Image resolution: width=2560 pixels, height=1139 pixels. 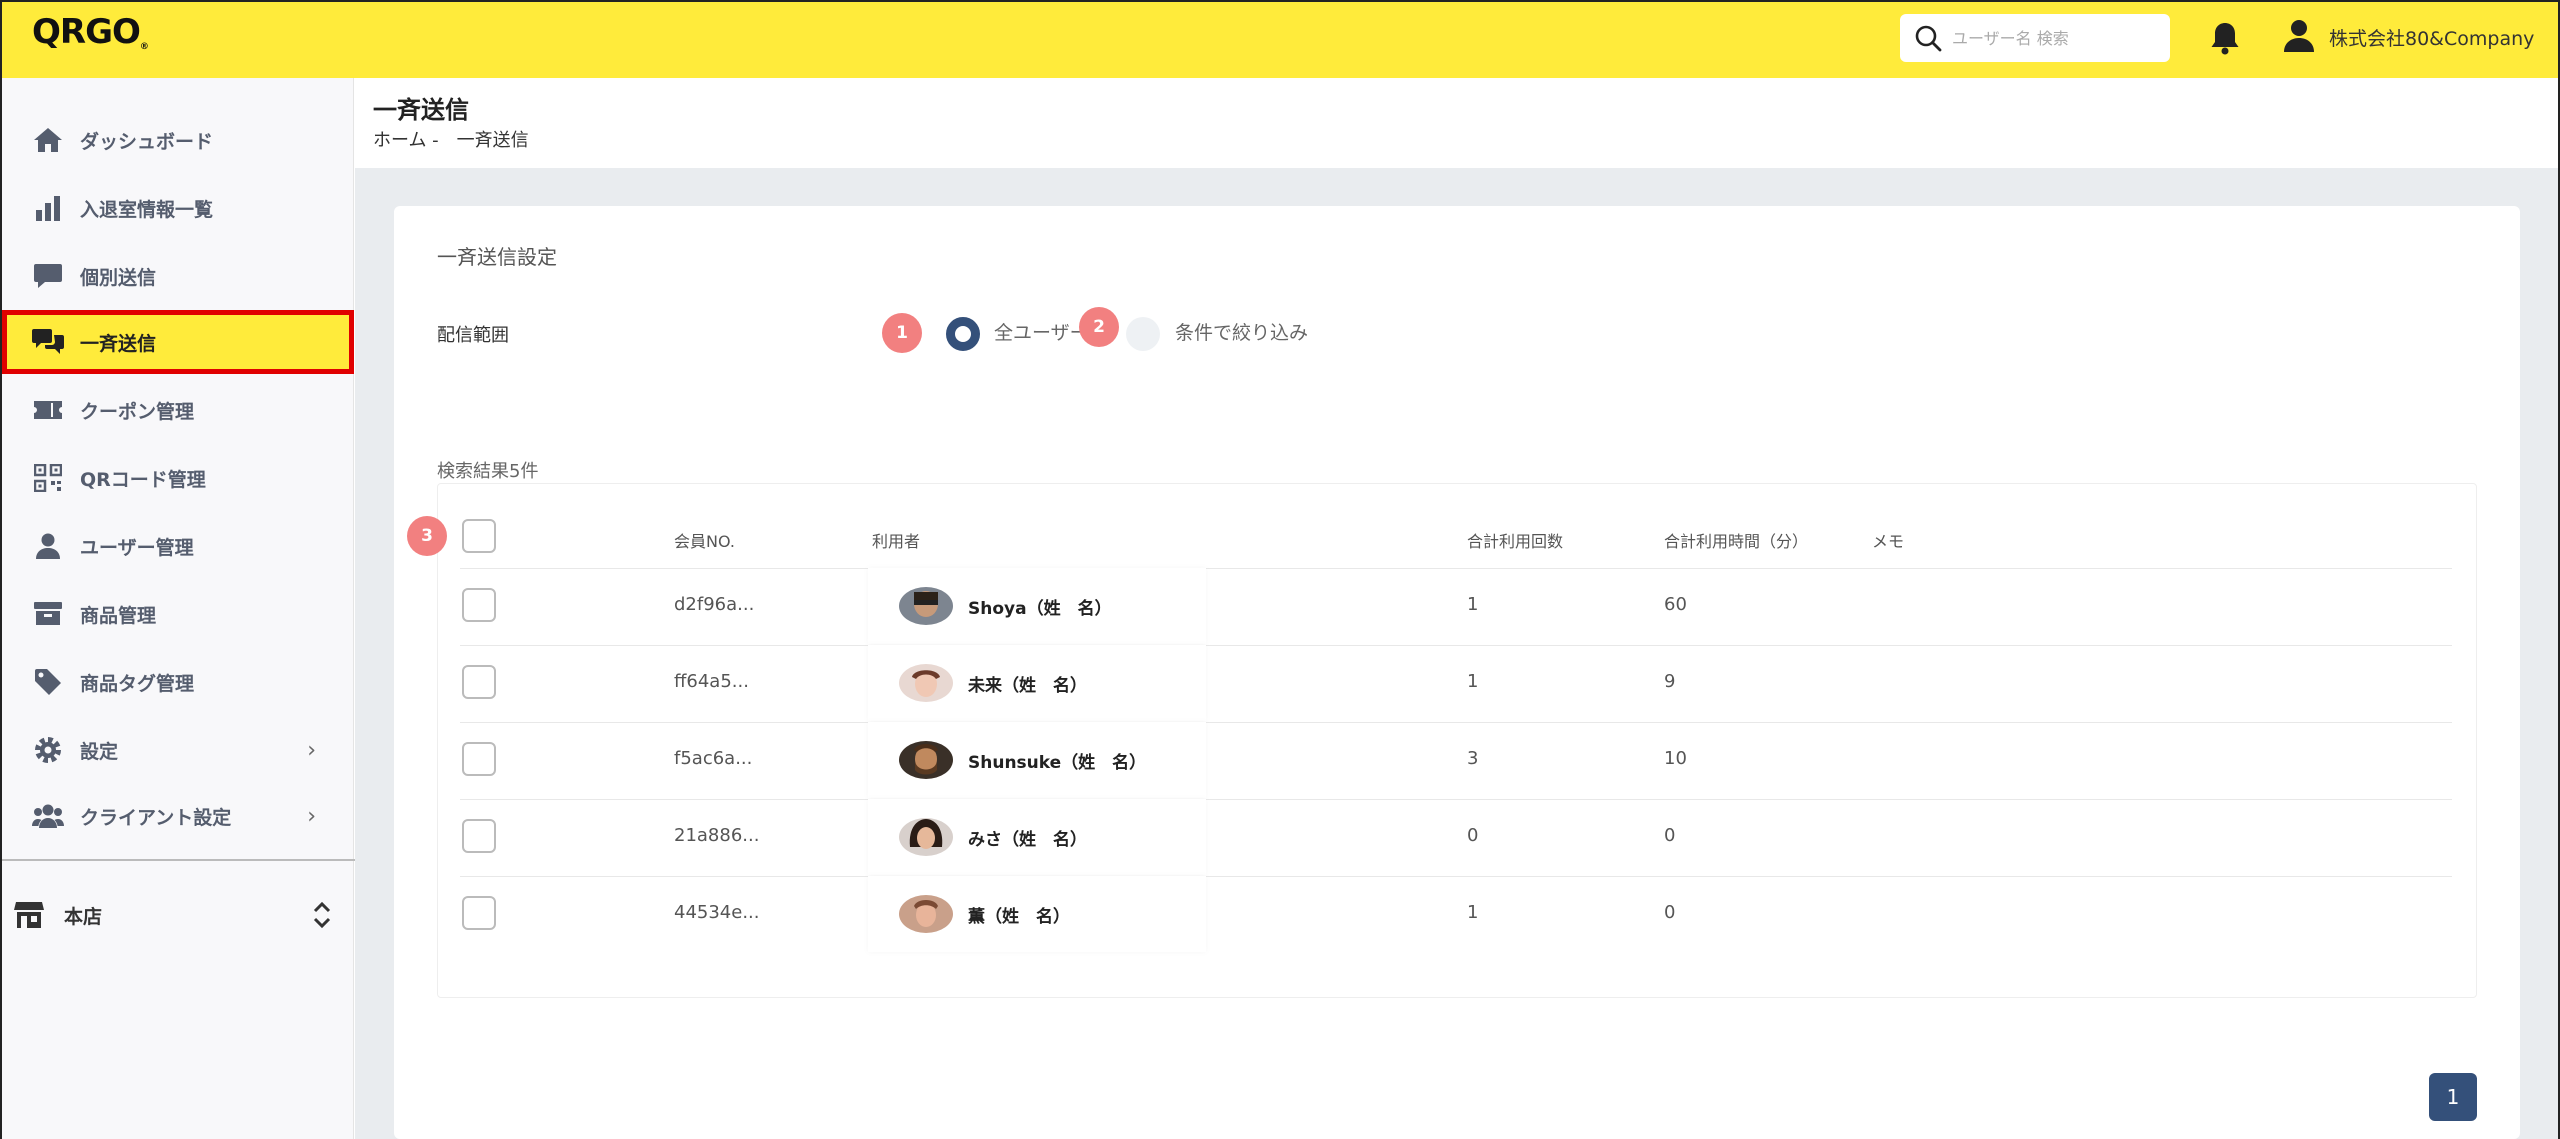 What do you see at coordinates (179, 140) in the screenshot?
I see `sidebar-item-dashboard: ダッシュボード` at bounding box center [179, 140].